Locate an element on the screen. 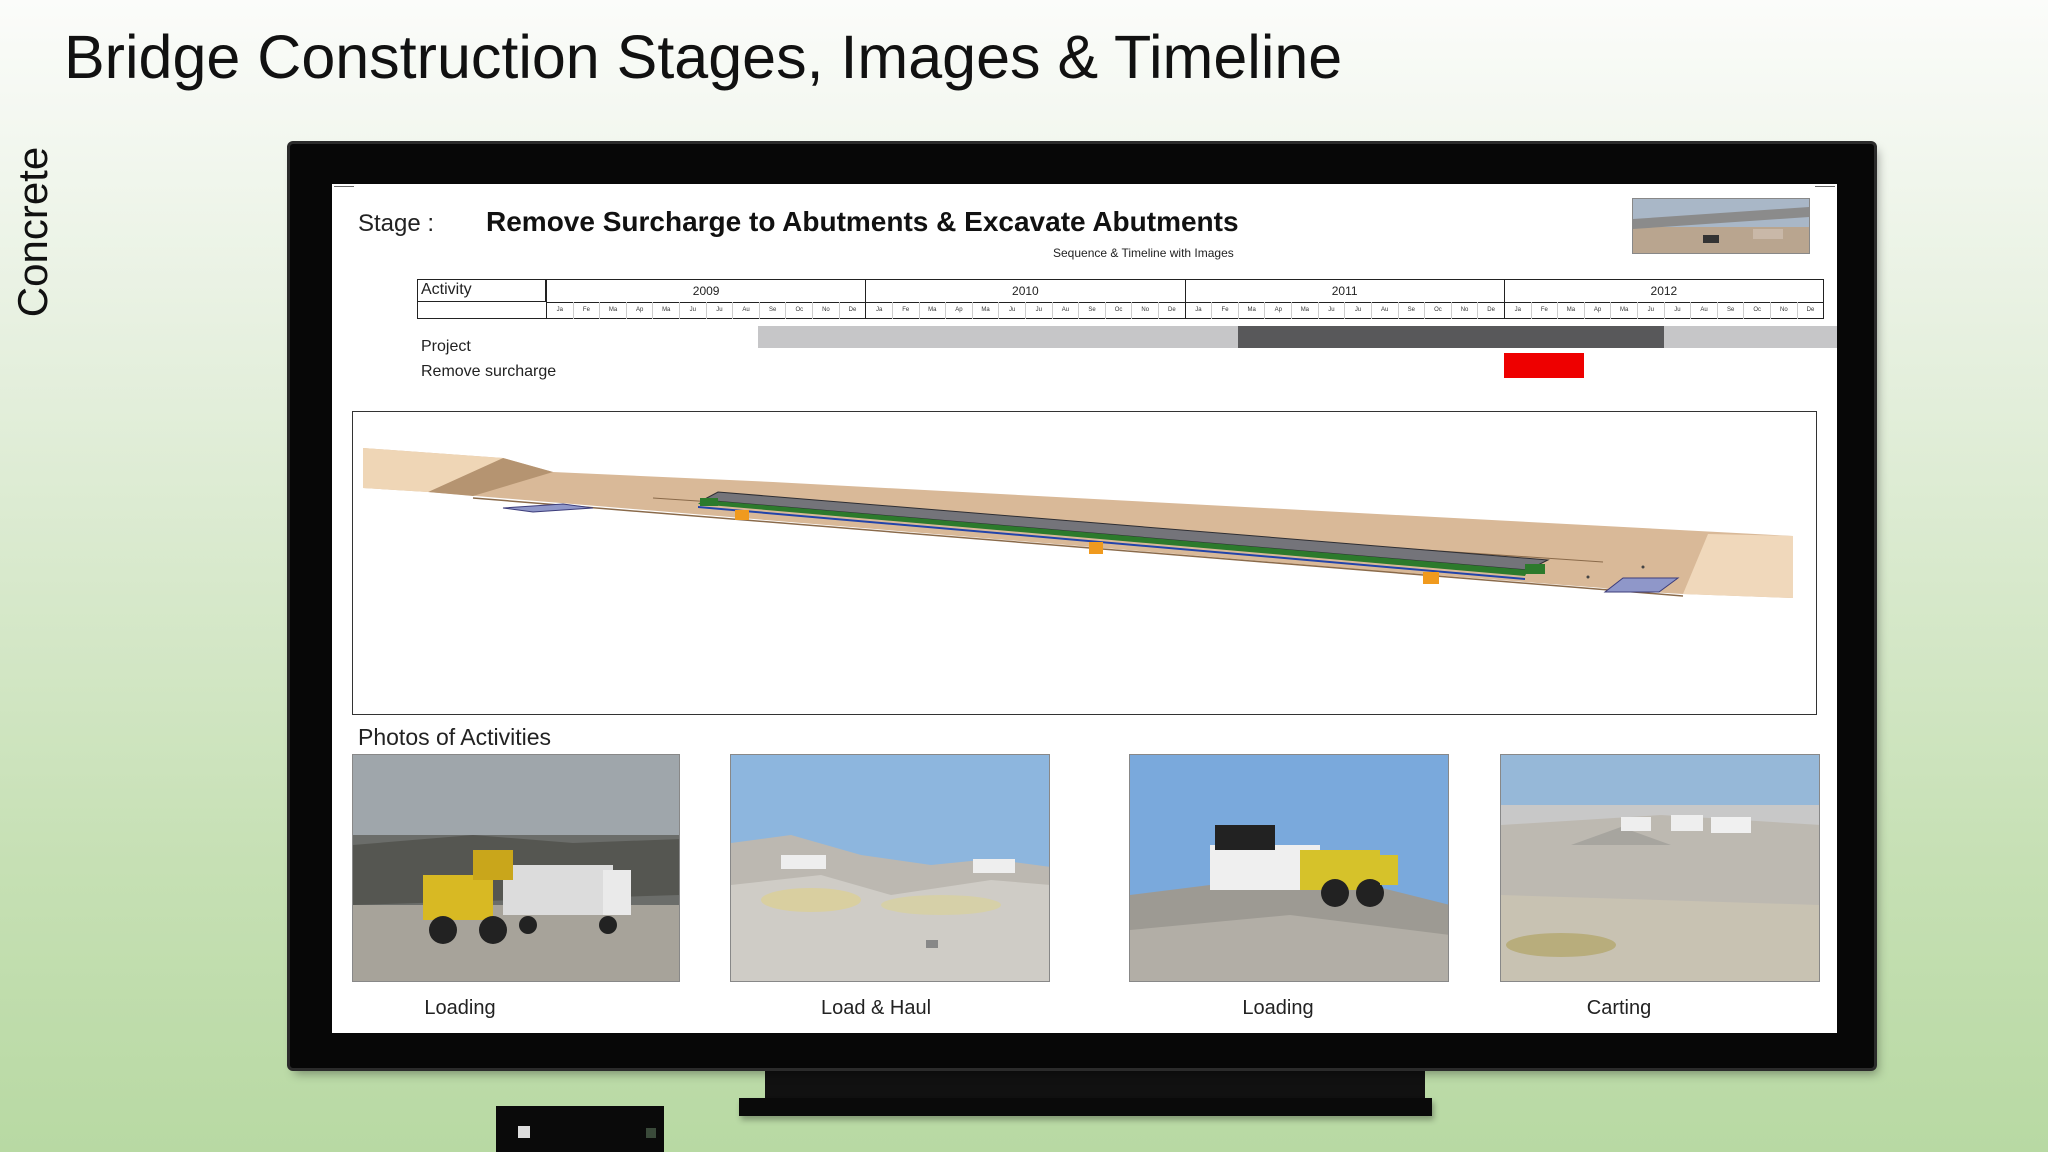 This screenshot has width=2048, height=1152. remote-indicator is located at coordinates (651, 1133).